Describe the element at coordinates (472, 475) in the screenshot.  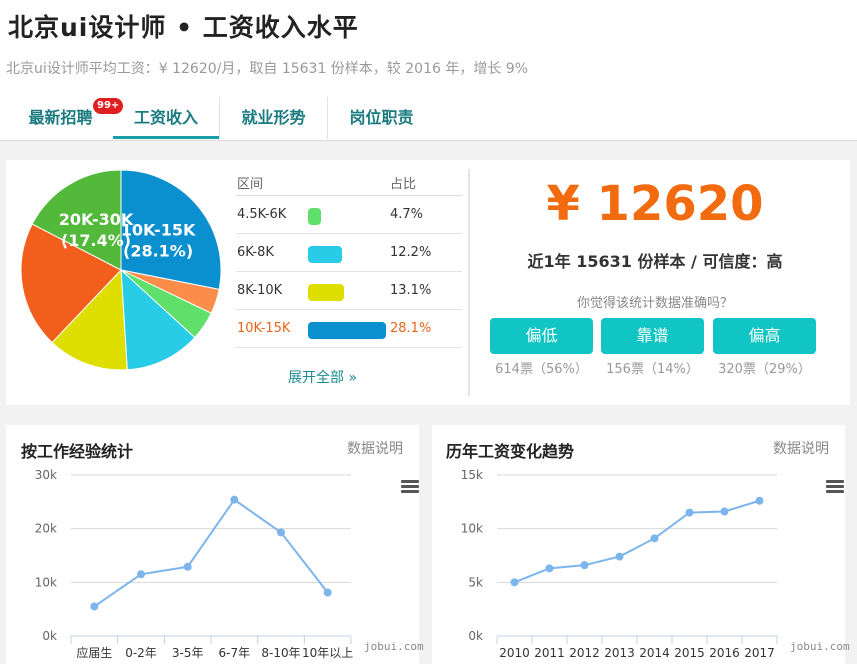
I see `y-tick-label: 15k` at that location.